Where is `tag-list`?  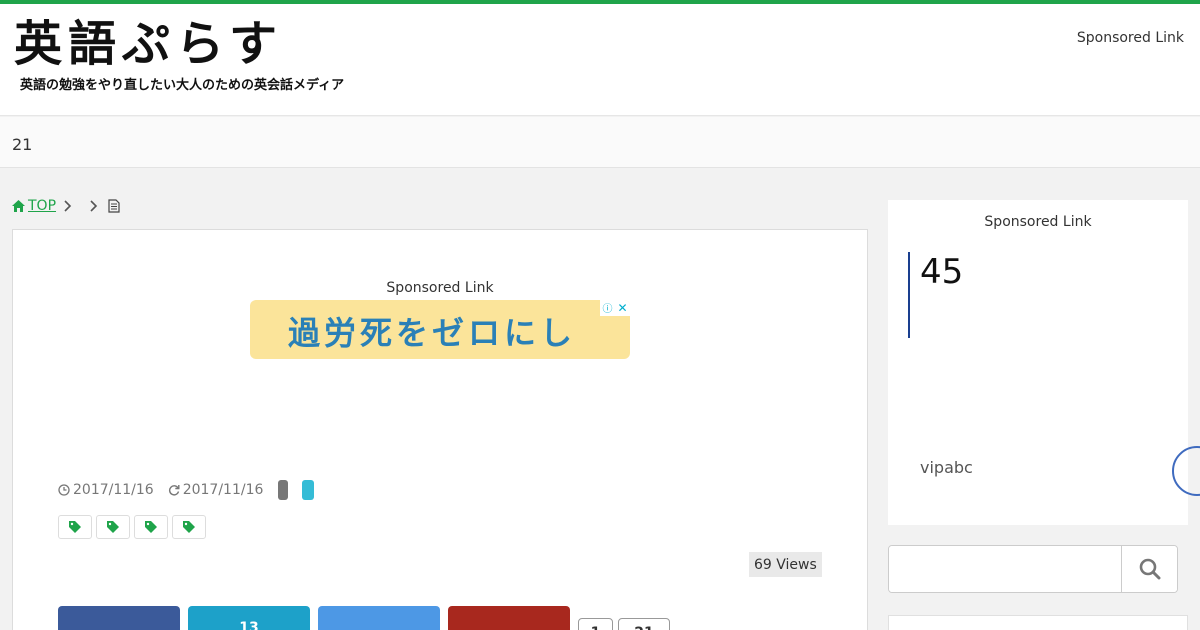 tag-list is located at coordinates (134, 527).